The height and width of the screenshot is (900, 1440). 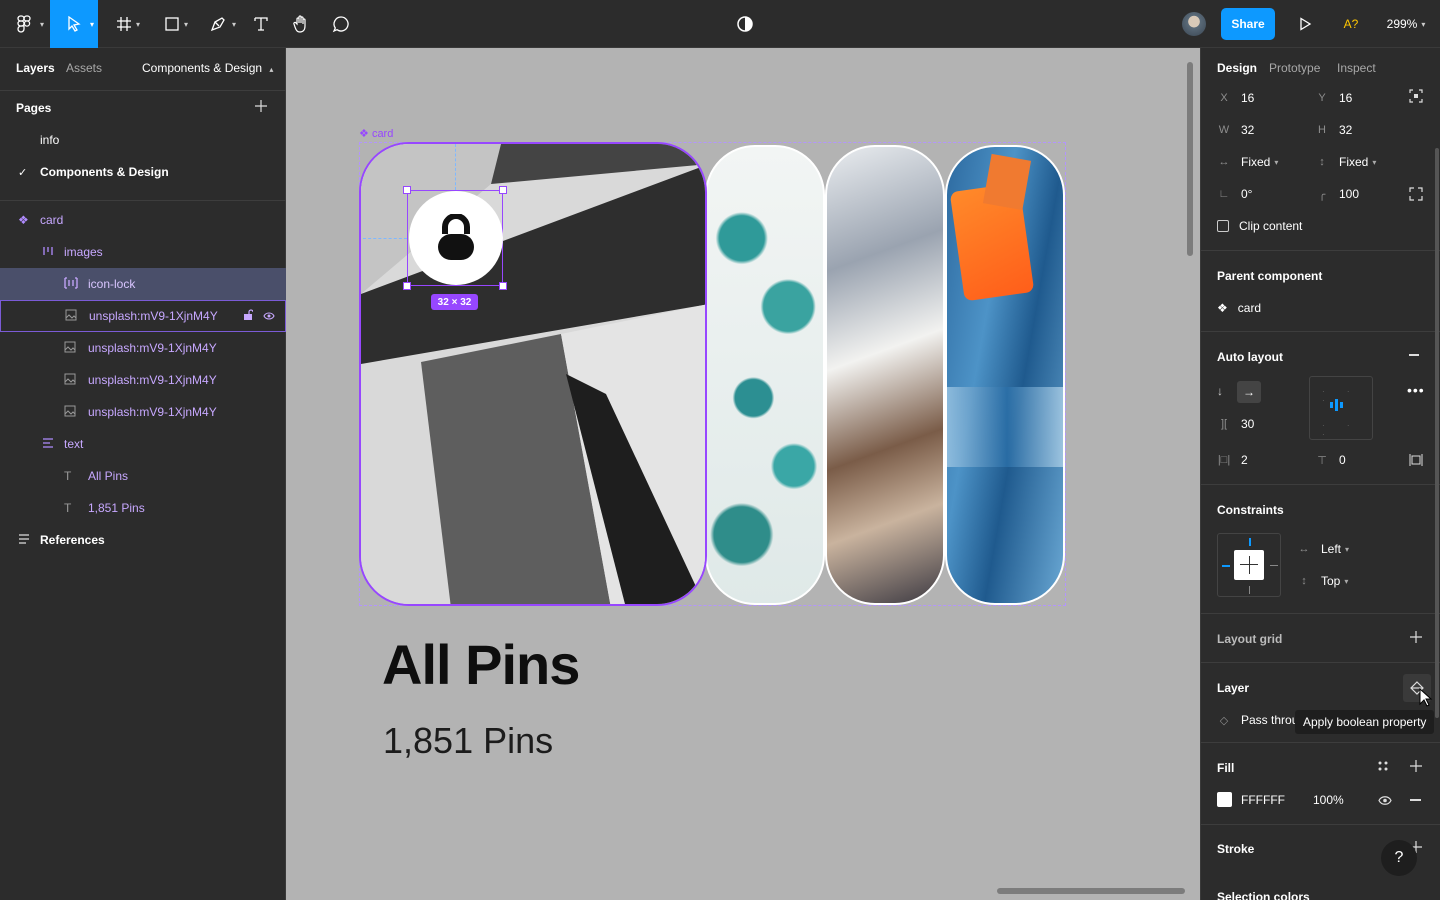 I want to click on tab-inspect: Inspect, so click(x=1356, y=68).